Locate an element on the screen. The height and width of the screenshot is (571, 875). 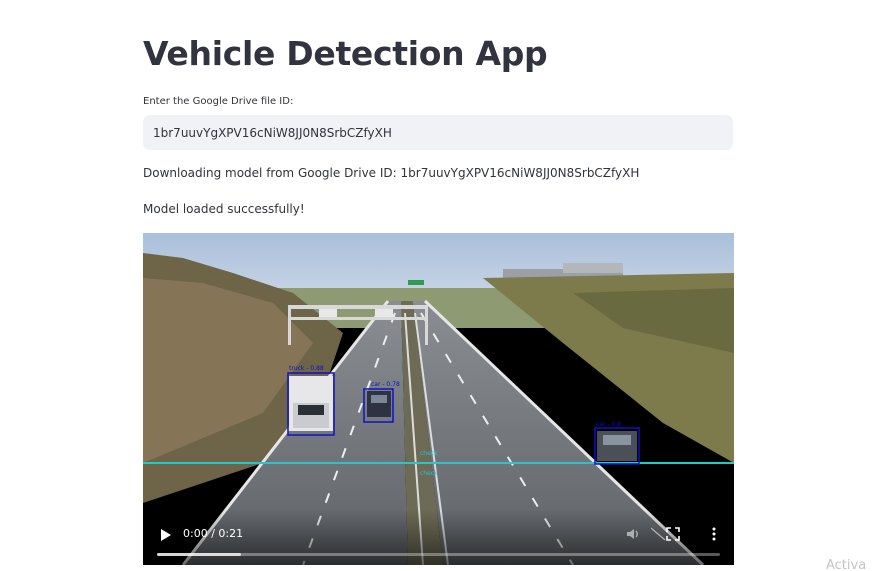
video-time: 0:00 / 0:21 is located at coordinates (213, 533).